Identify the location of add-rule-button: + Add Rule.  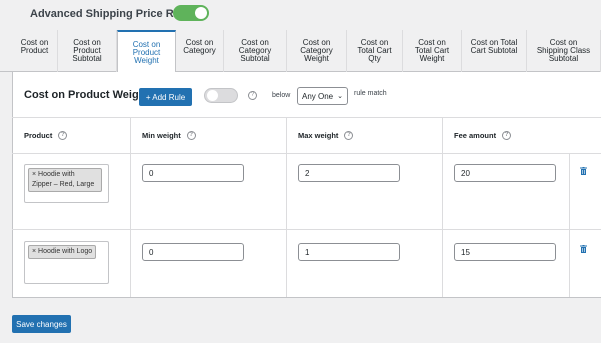
(165, 97).